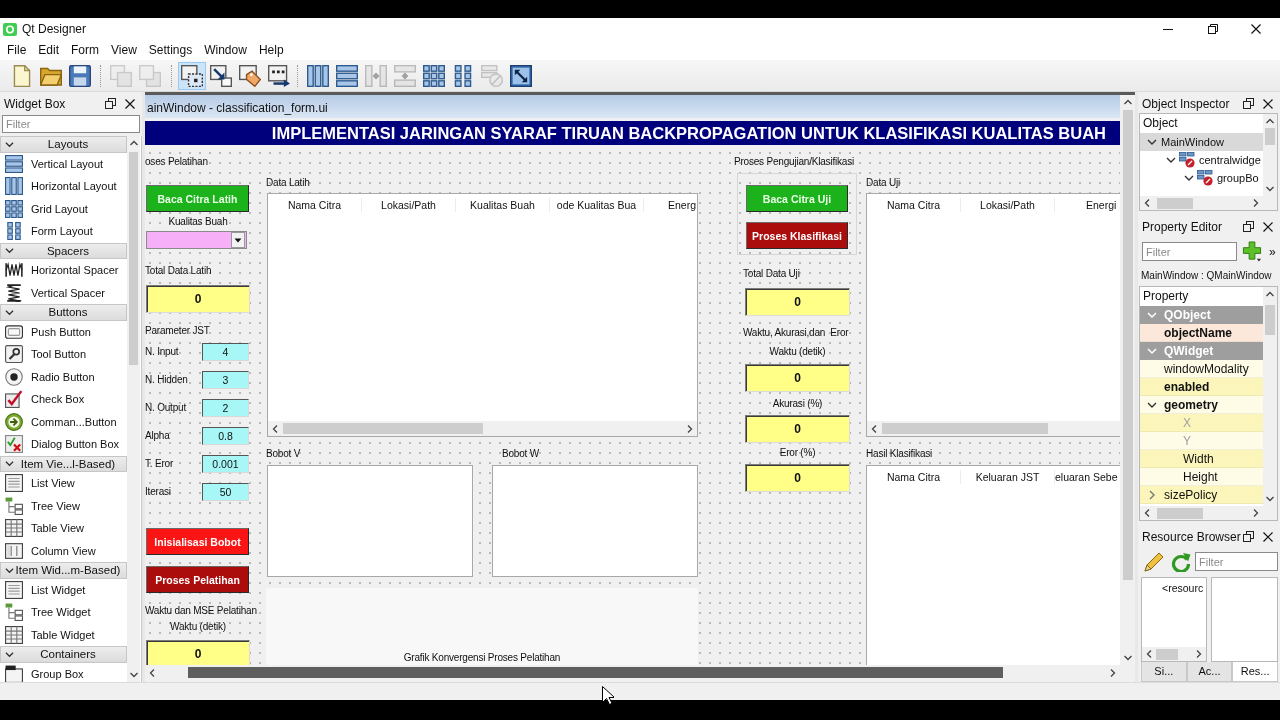 The image size is (1280, 720). What do you see at coordinates (1087, 477) in the screenshot?
I see `column-header: eluaran Sebe` at bounding box center [1087, 477].